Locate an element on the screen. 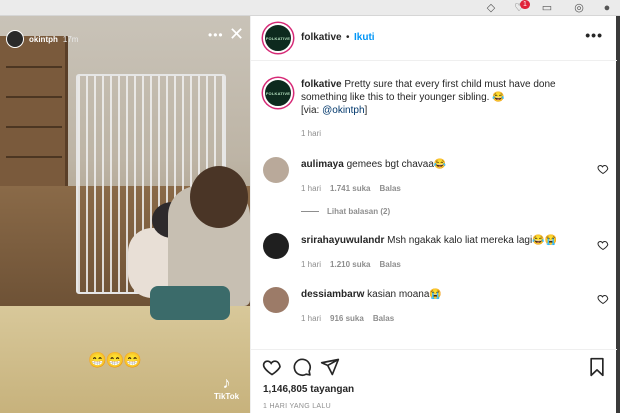 The height and width of the screenshot is (413, 620). comment-bubble-icon is located at coordinates (302, 367).